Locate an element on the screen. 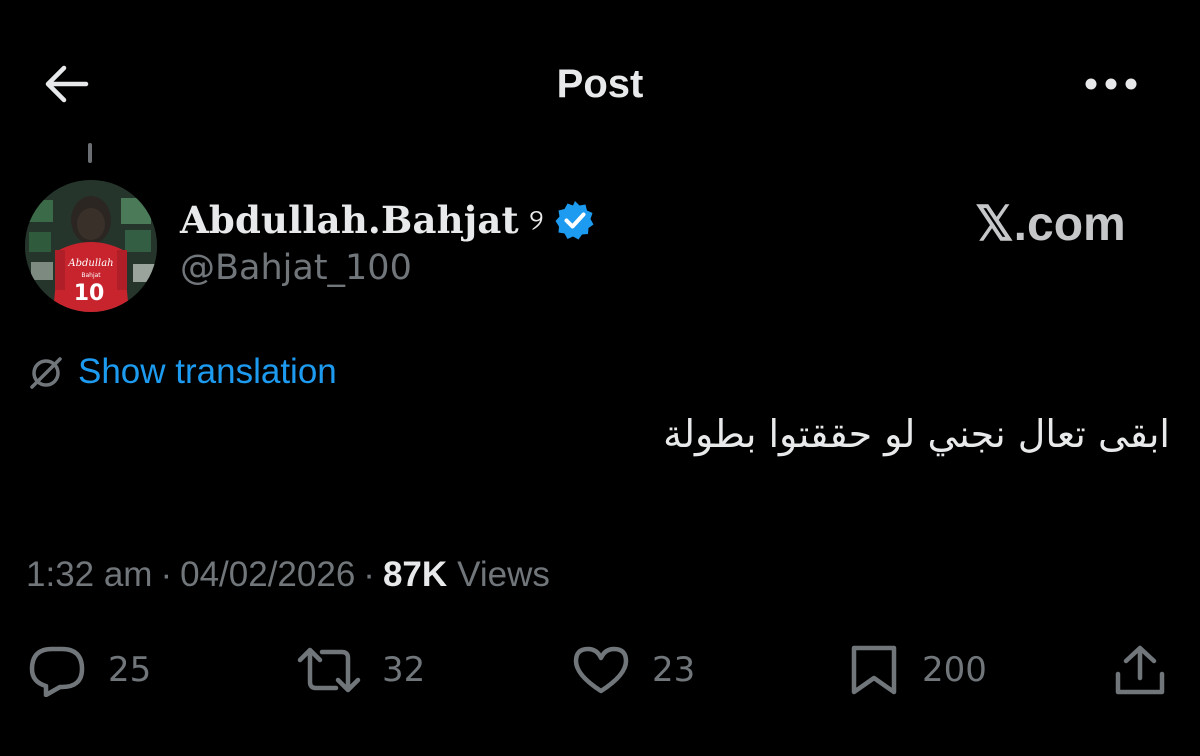  page-title: Post is located at coordinates (600, 84).